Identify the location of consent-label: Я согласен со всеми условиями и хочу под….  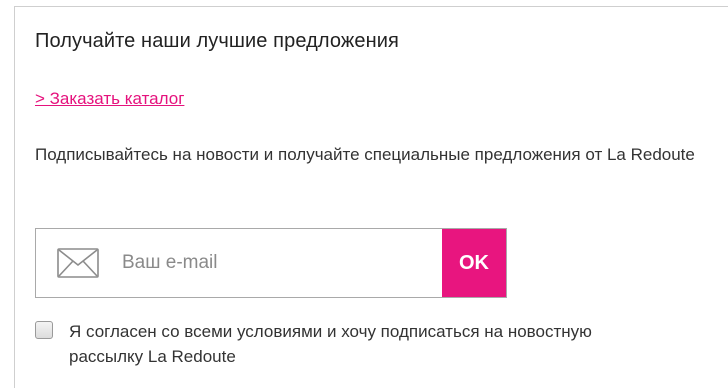
(330, 344).